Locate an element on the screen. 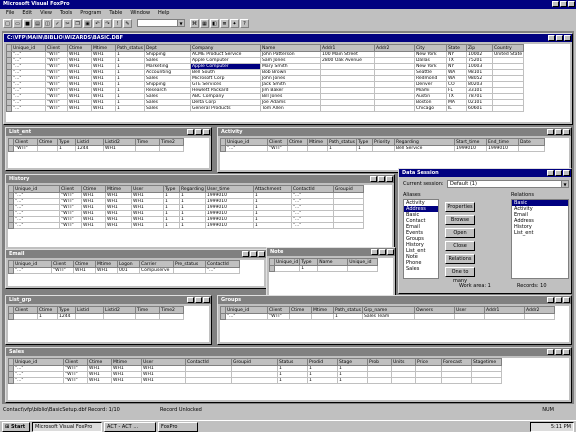 This screenshot has height=432, width=576. menu-view: View is located at coordinates (46, 13).